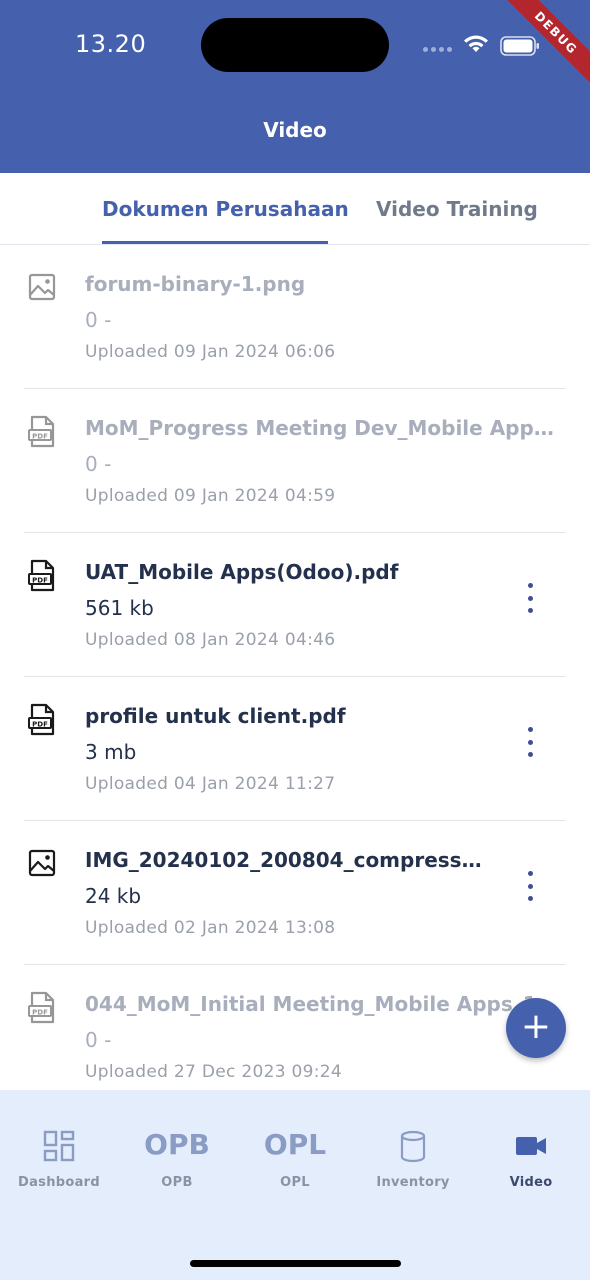  What do you see at coordinates (295, 1144) in the screenshot?
I see `opl-text-icon: OPL` at bounding box center [295, 1144].